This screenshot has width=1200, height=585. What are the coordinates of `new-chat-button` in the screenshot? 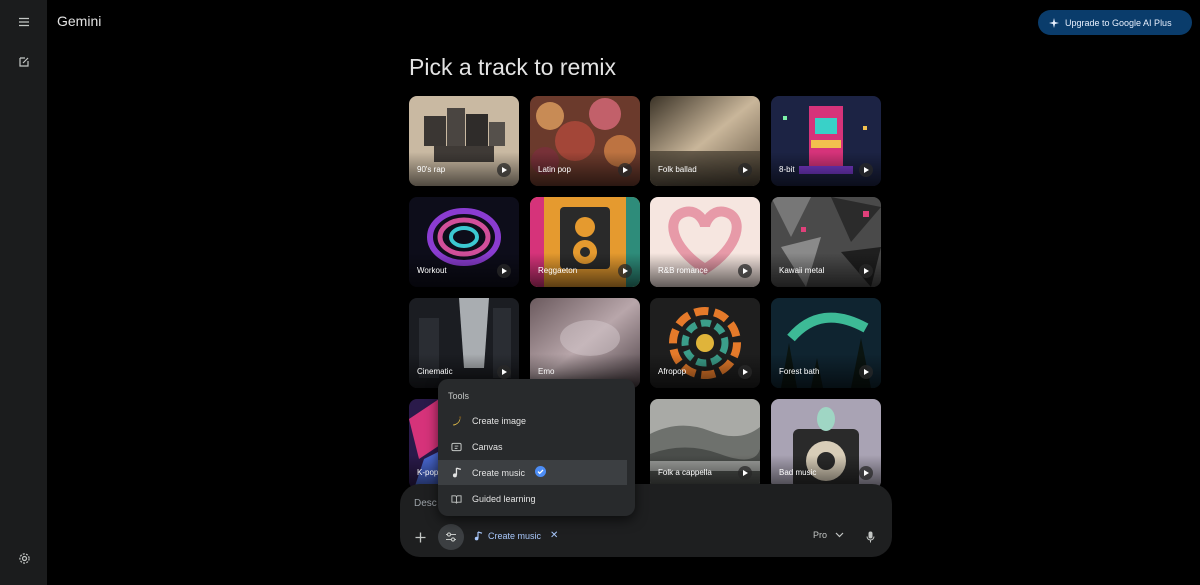 It's located at (24, 62).